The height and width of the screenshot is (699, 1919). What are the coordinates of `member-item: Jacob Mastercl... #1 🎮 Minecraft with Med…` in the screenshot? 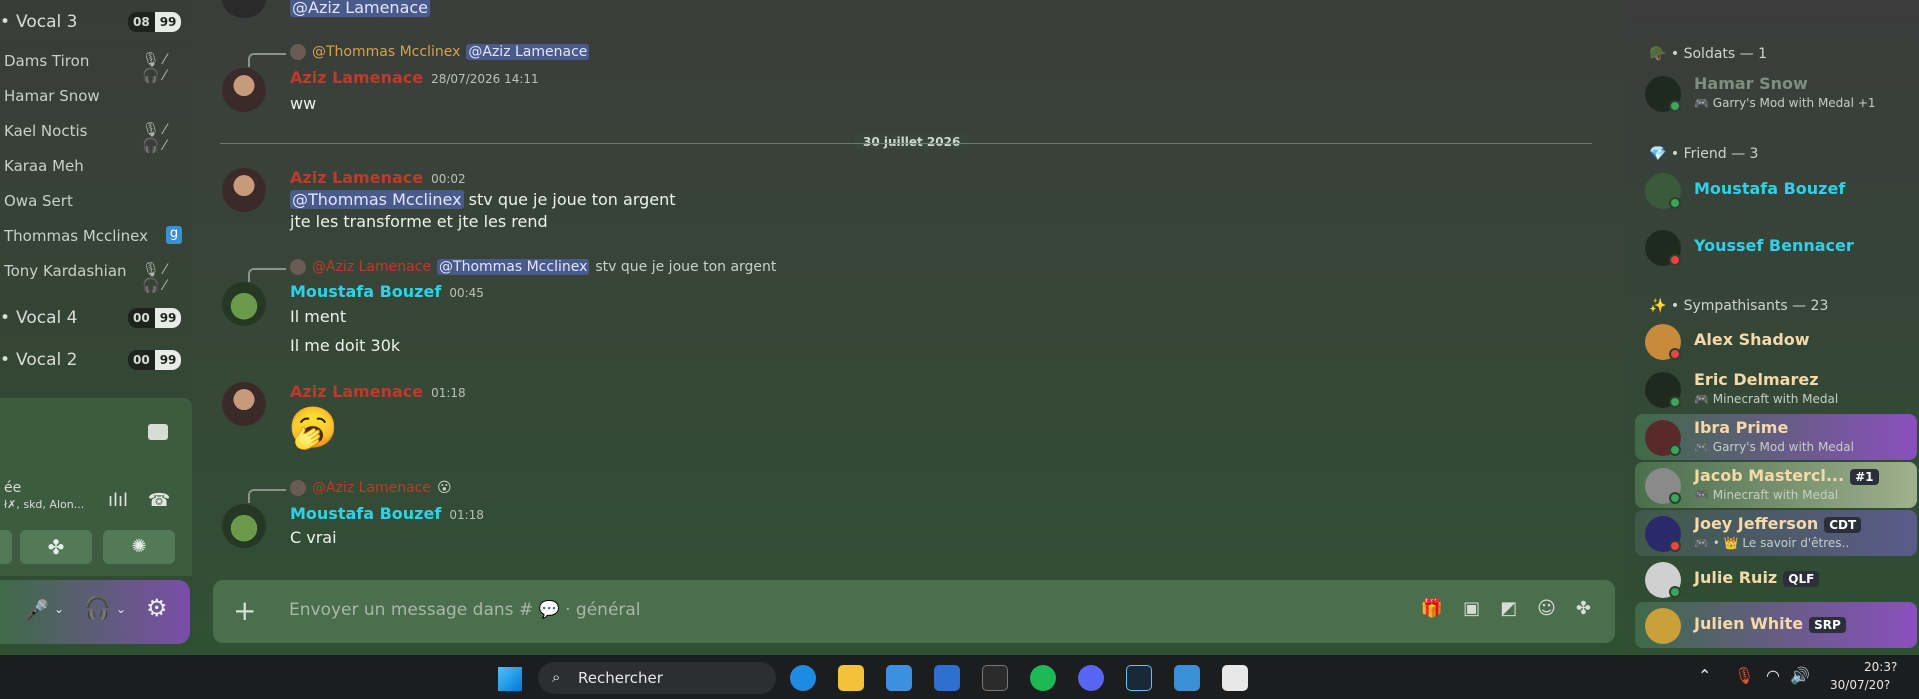 It's located at (1776, 485).